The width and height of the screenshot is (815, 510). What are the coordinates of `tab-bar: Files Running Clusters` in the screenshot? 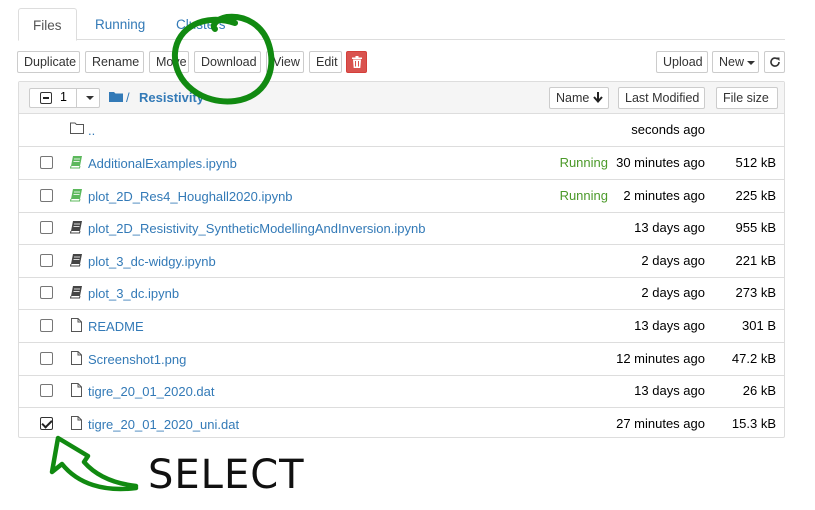 It's located at (401, 24).